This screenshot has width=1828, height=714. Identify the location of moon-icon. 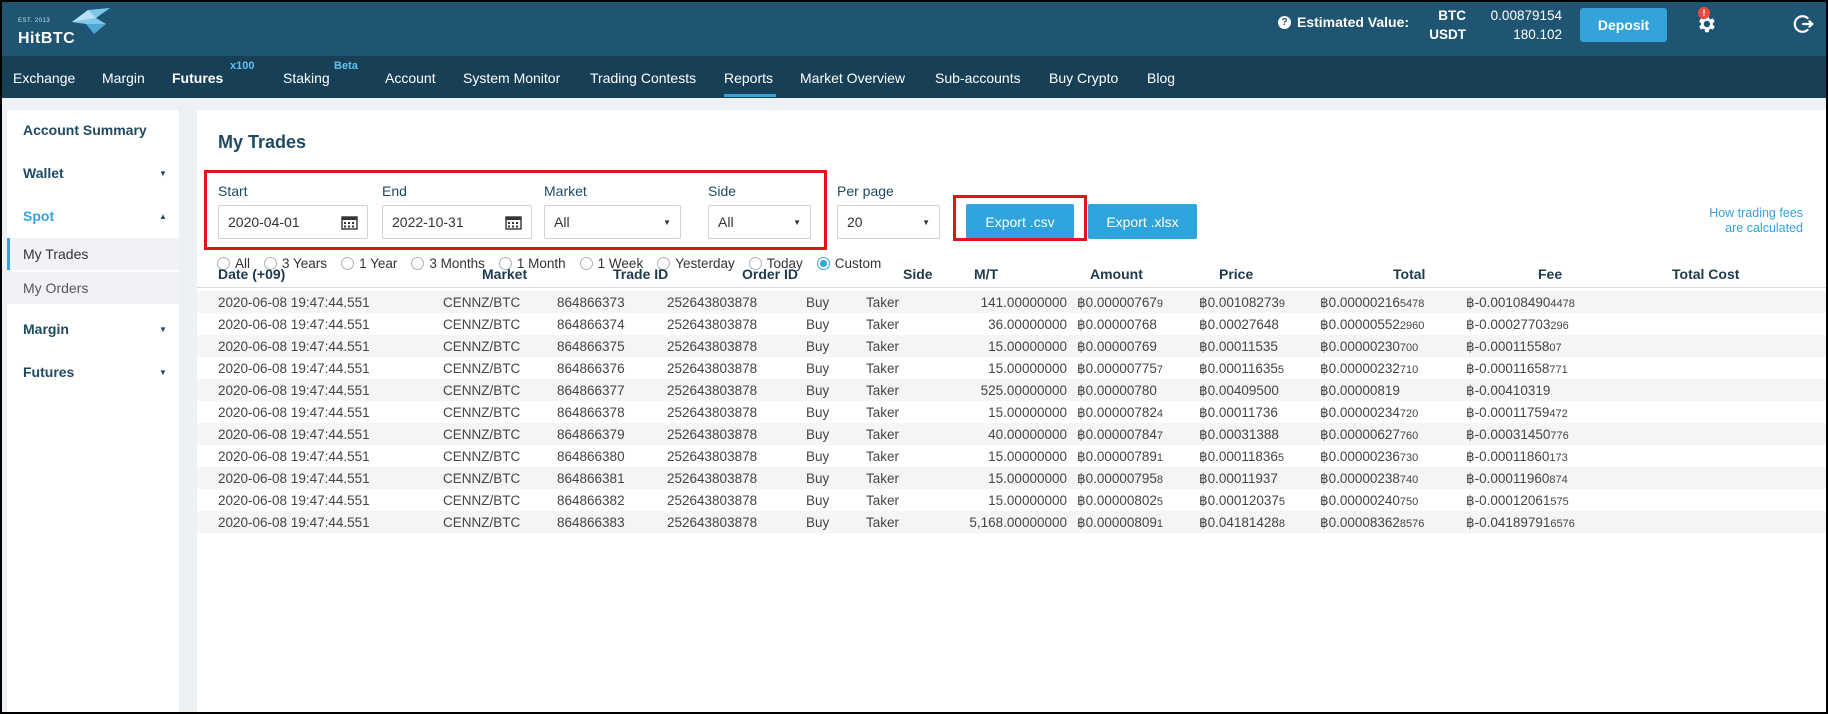
(1758, 24).